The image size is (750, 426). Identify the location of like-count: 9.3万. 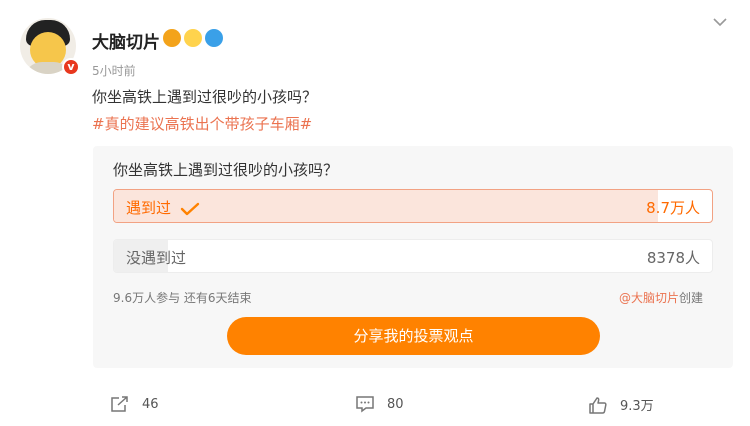
(637, 406).